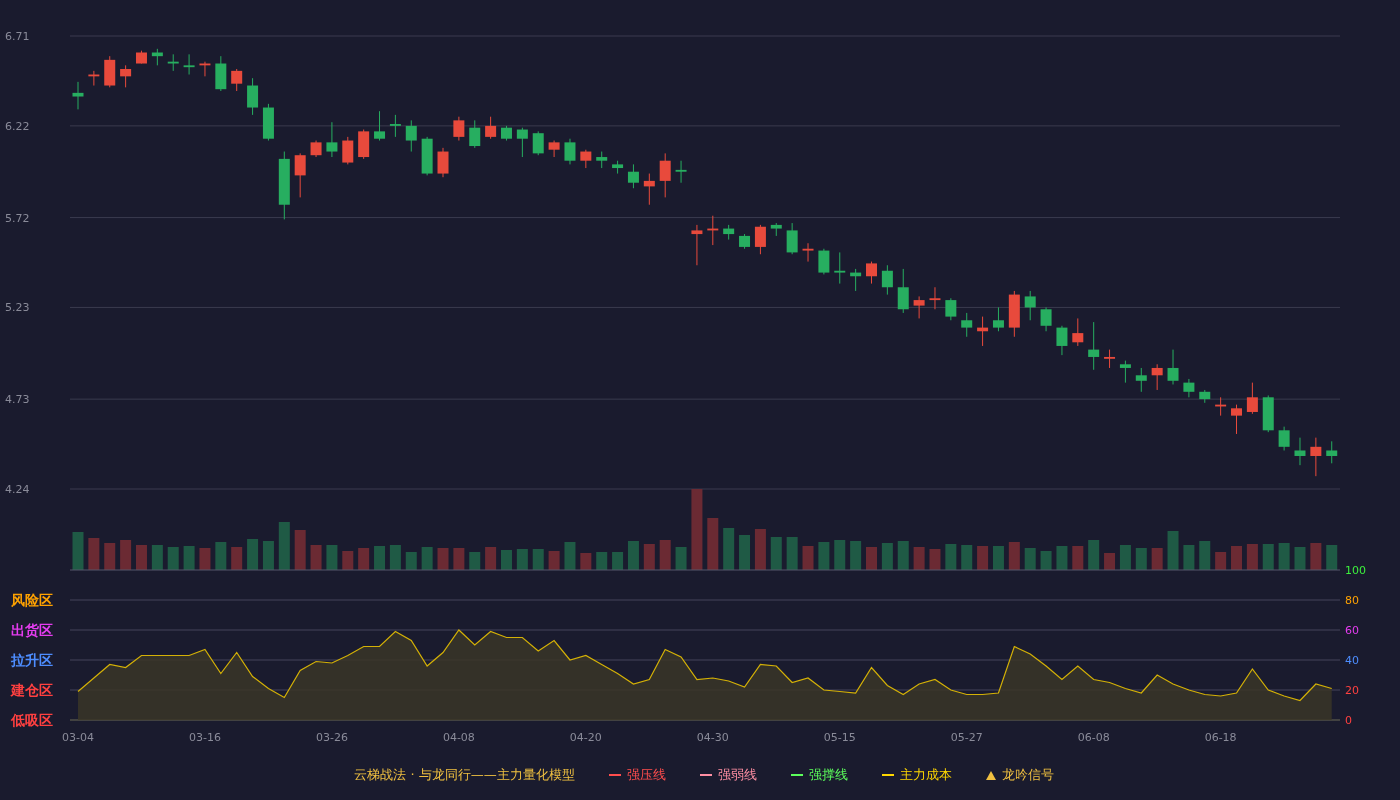  What do you see at coordinates (32, 690) in the screenshot?
I see `zone-label: 建仓区` at bounding box center [32, 690].